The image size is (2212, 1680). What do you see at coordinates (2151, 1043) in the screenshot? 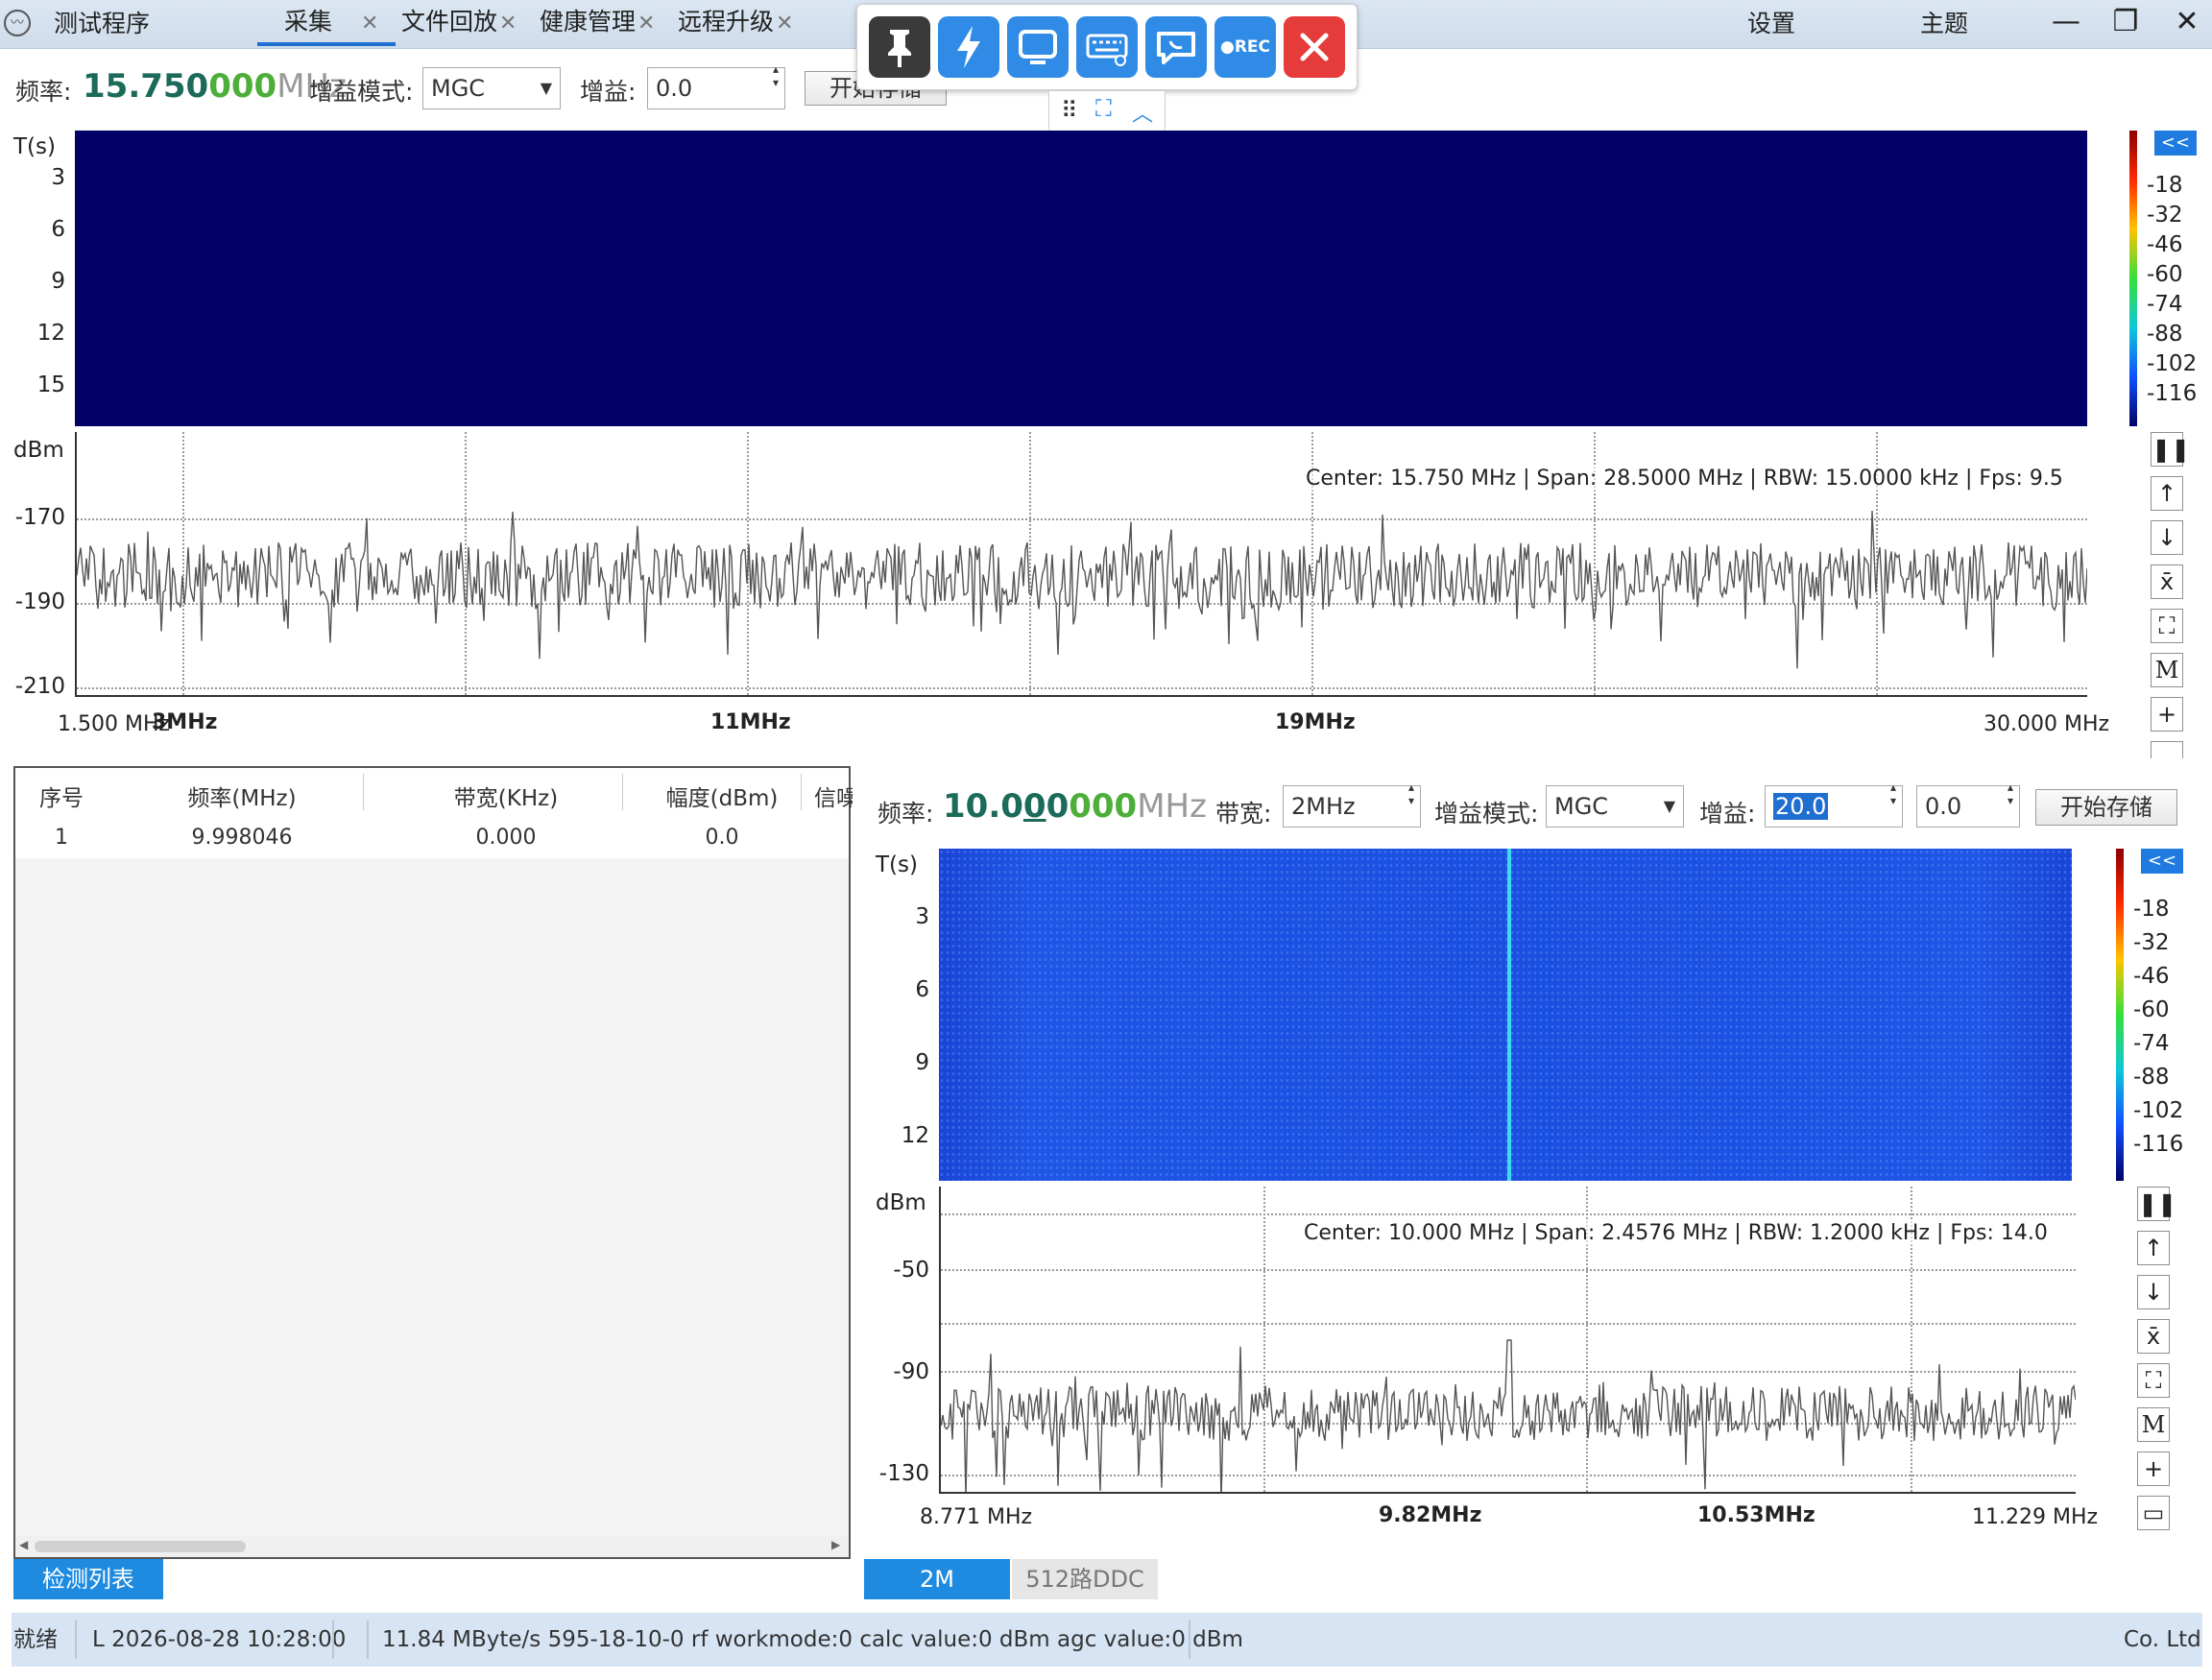
I see `colorbar-tick: -74` at bounding box center [2151, 1043].